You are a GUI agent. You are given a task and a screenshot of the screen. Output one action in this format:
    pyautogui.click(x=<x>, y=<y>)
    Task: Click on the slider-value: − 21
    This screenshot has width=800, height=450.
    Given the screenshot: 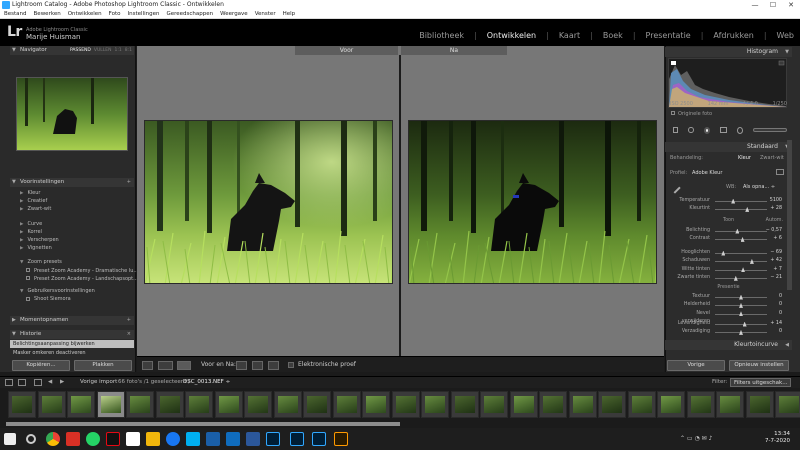 What is the action you would take?
    pyautogui.click(x=776, y=278)
    